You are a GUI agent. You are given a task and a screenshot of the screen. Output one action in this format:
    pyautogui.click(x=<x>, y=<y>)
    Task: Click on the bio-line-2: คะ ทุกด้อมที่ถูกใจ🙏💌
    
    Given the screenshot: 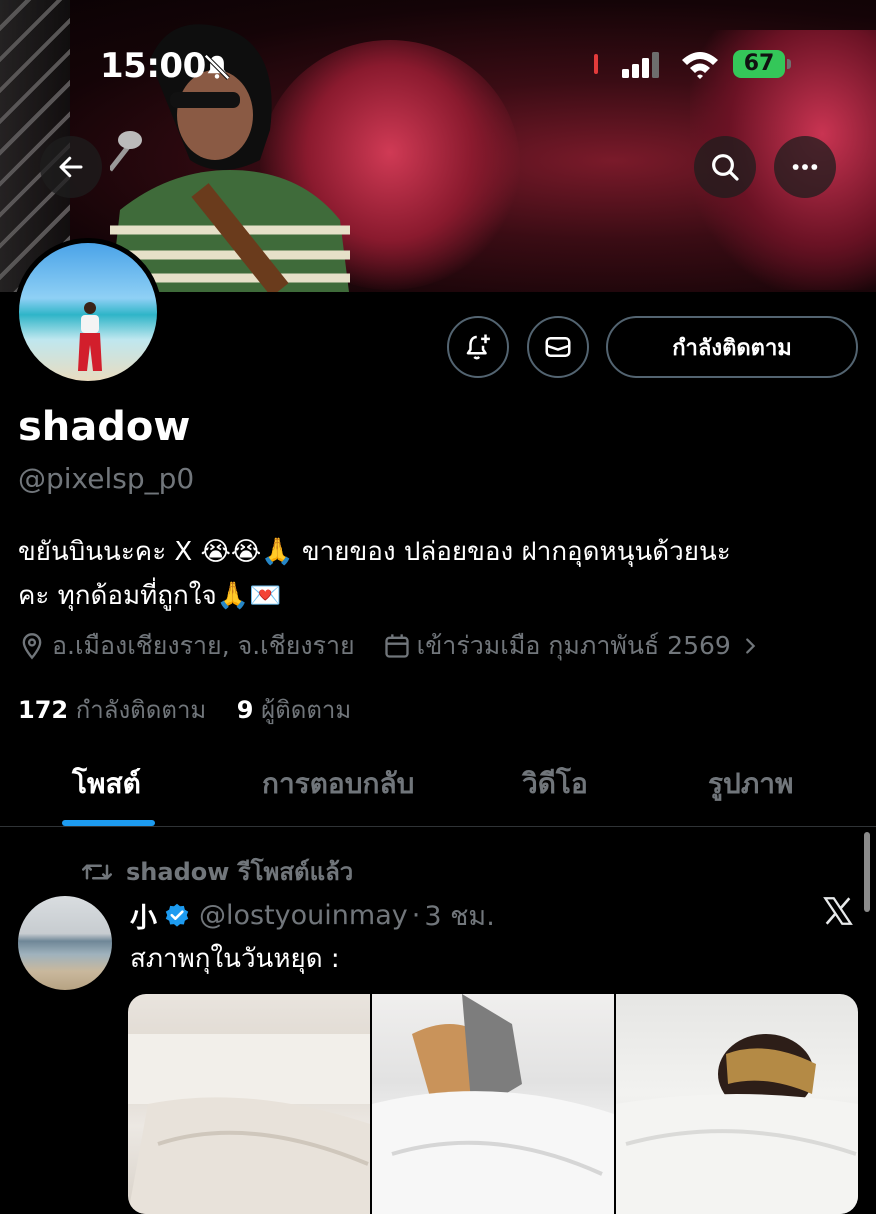 What is the action you would take?
    pyautogui.click(x=150, y=596)
    